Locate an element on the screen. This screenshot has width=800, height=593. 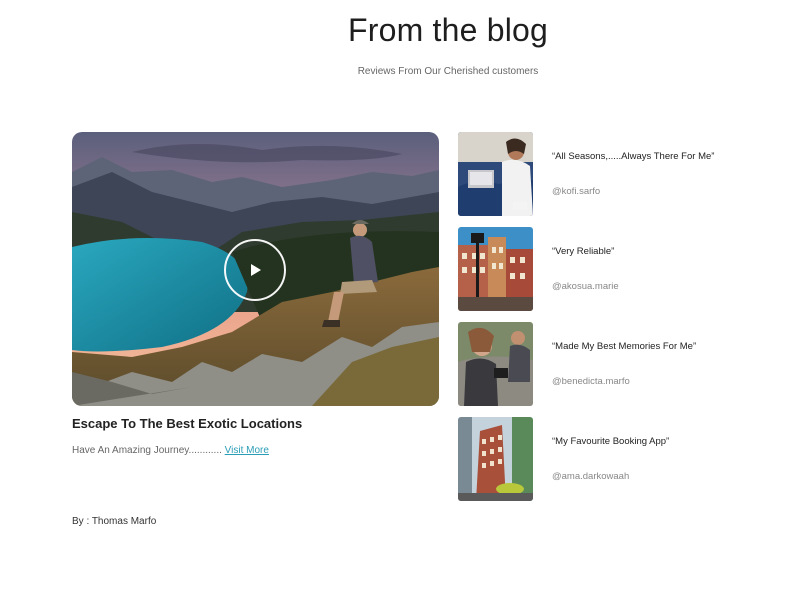
review-quote: “Very Reliable” is located at coordinates (583, 251).